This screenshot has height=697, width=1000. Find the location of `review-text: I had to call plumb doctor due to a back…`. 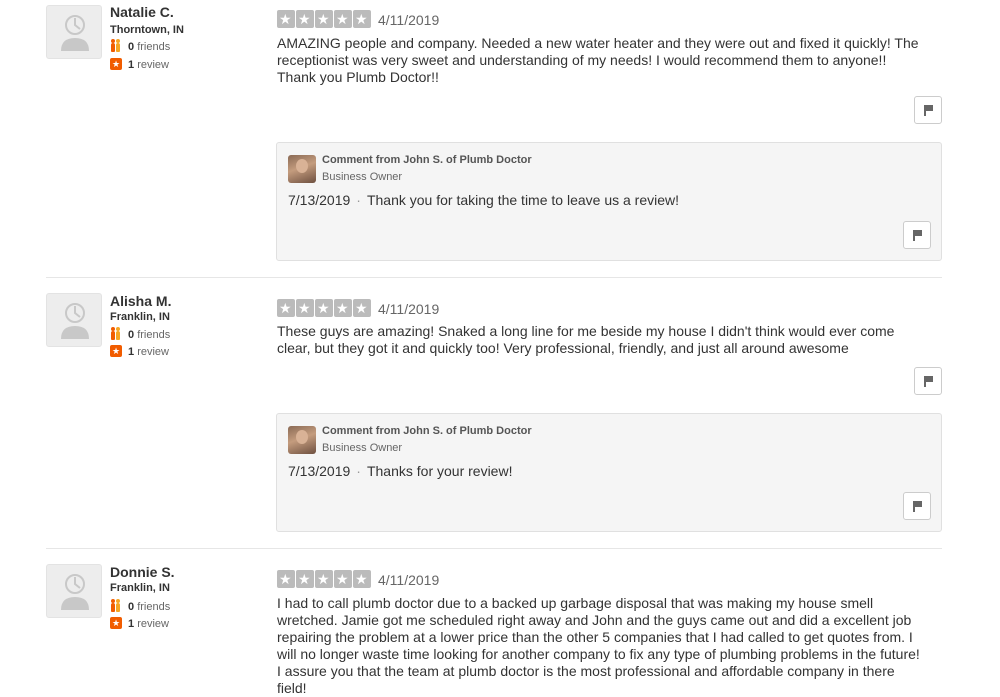

review-text: I had to call plumb doctor due to a back… is located at coordinates (598, 645).